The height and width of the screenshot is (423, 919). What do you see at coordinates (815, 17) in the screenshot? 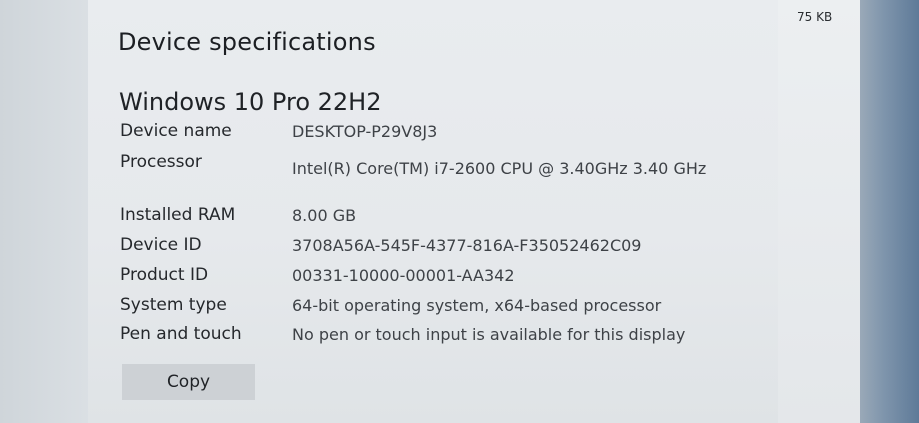
I see `file-size-label: 75 KB` at bounding box center [815, 17].